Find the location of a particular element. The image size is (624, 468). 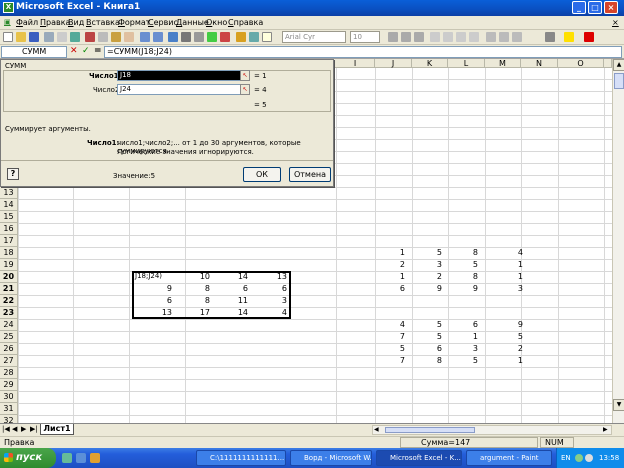

menu-window: Окно is located at coordinates (216, 22).